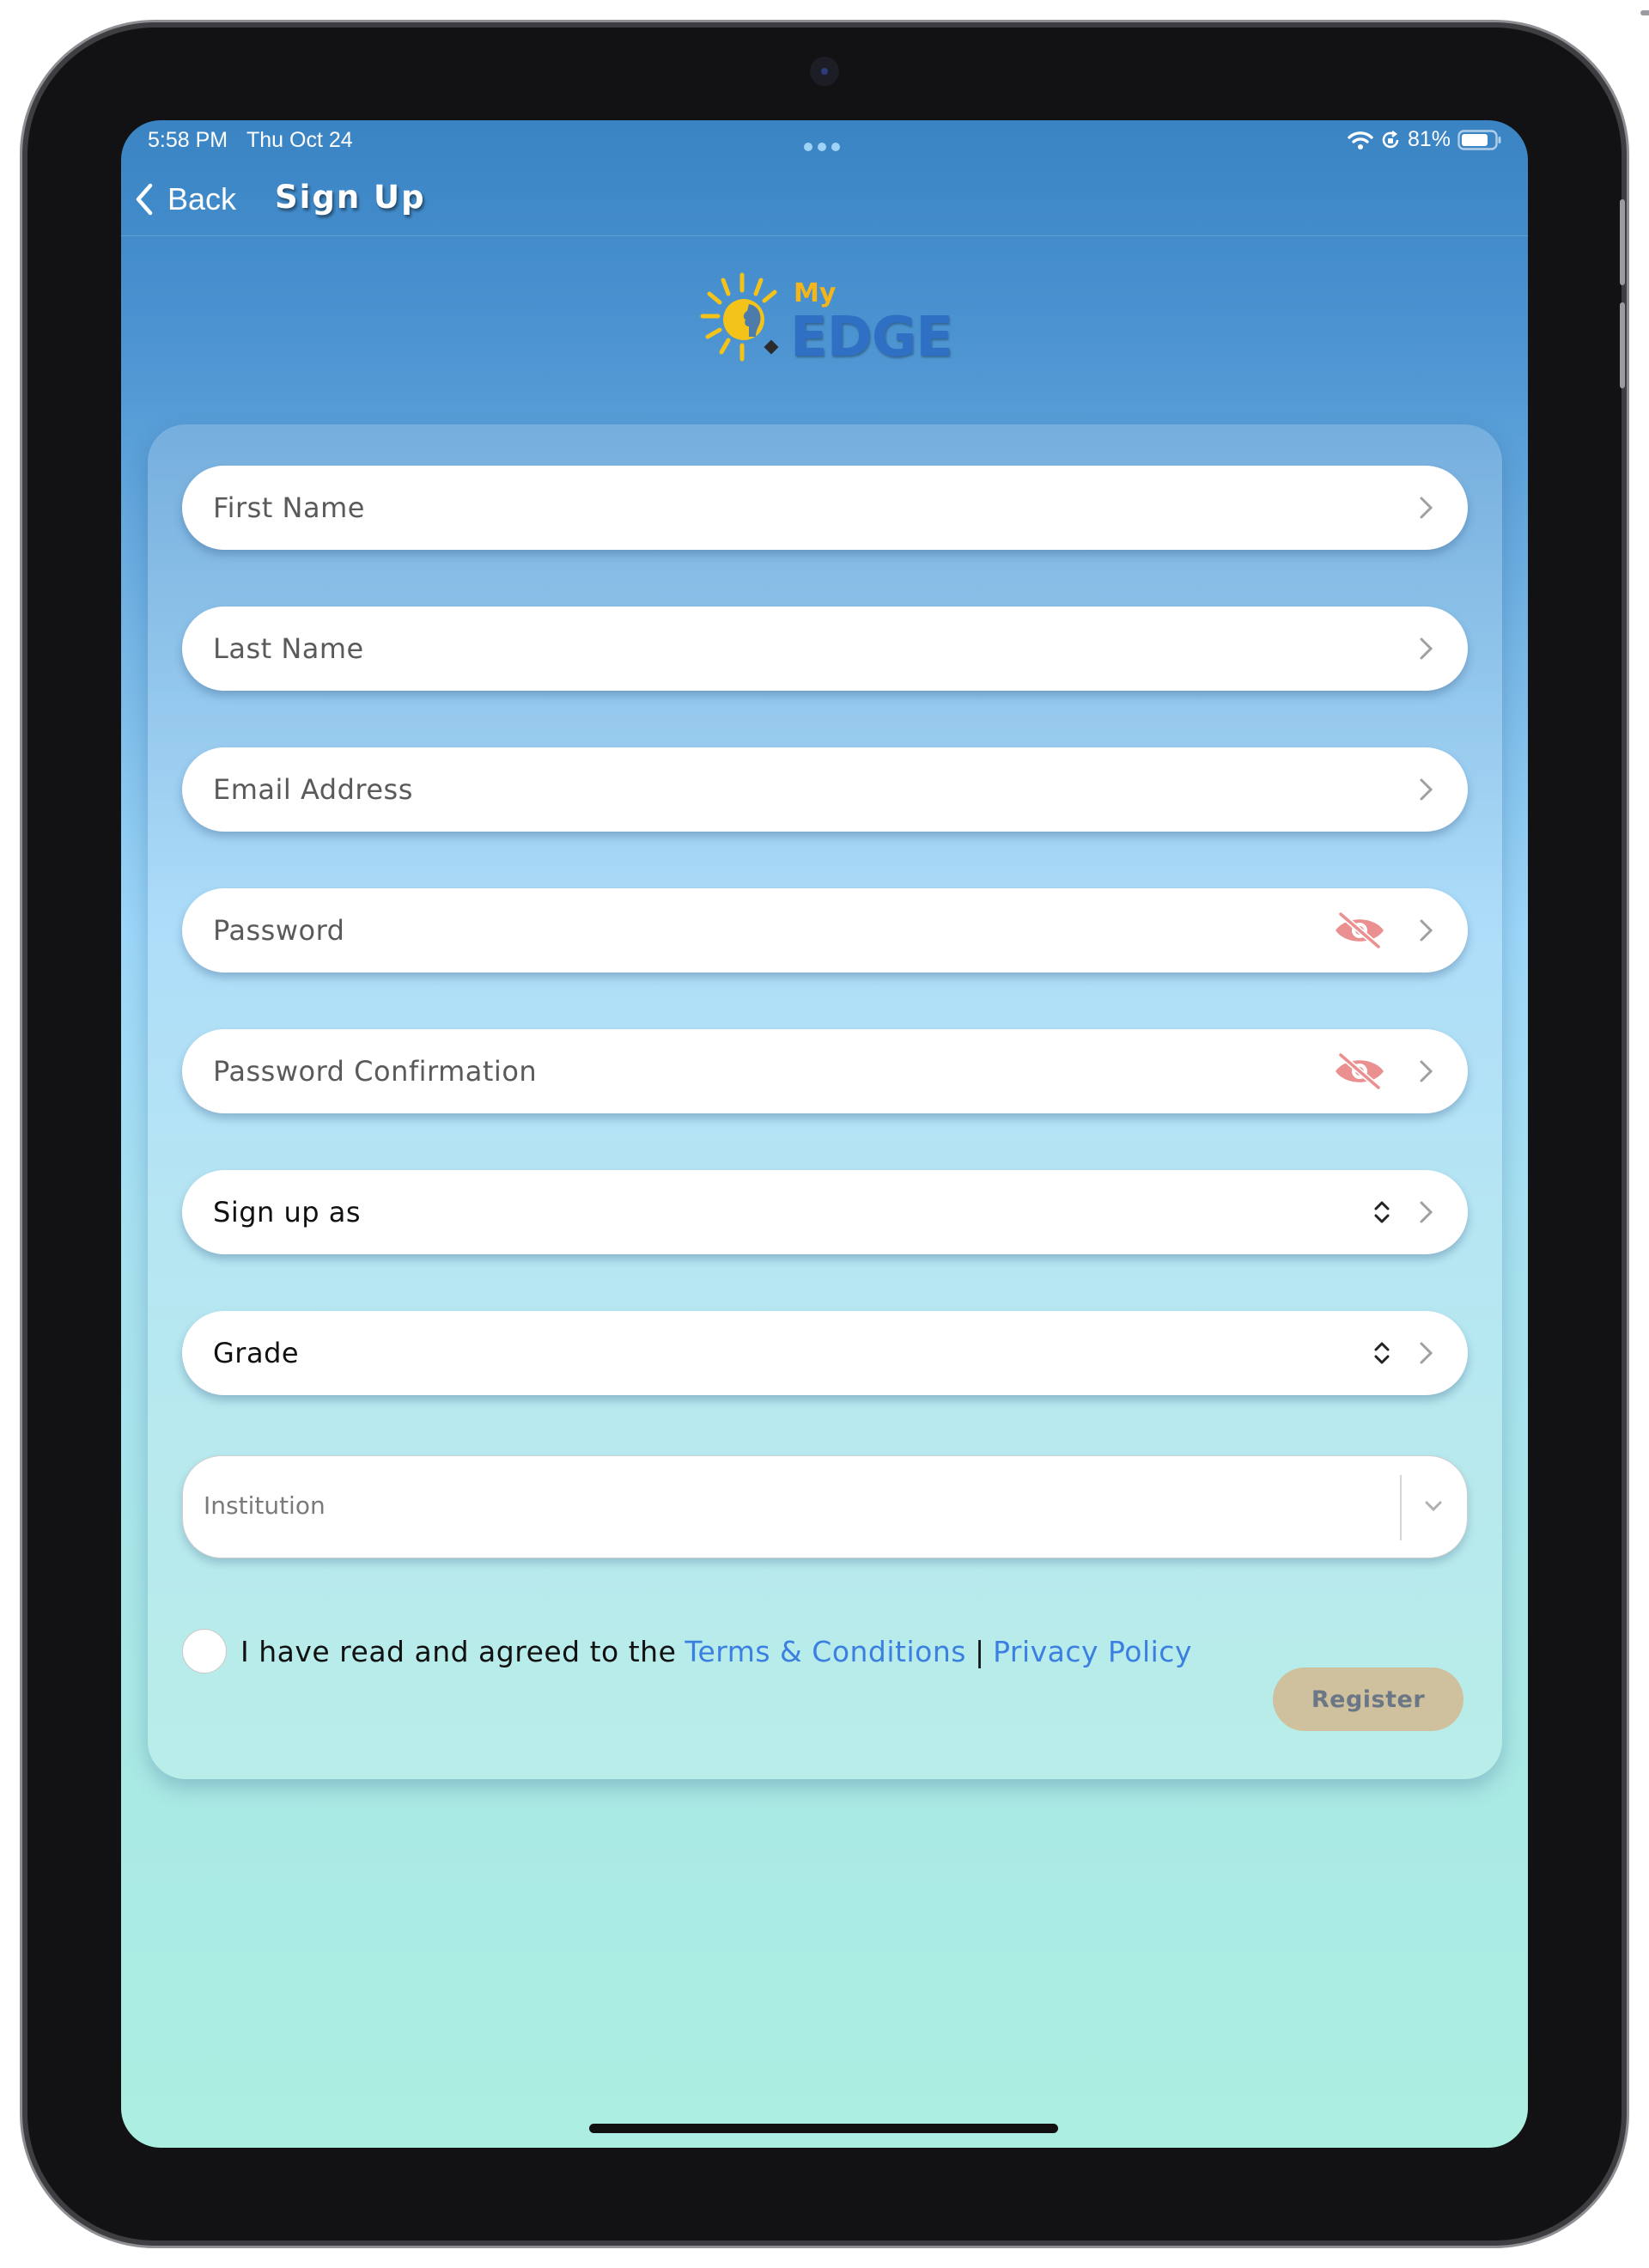  I want to click on dropdown-separator, so click(1401, 1507).